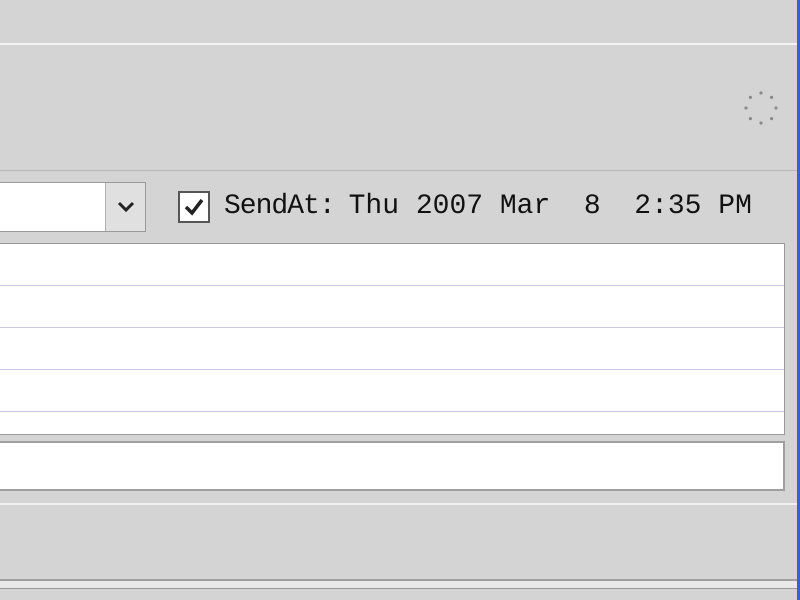 This screenshot has width=800, height=600. What do you see at coordinates (125, 207) in the screenshot?
I see `caret-icon` at bounding box center [125, 207].